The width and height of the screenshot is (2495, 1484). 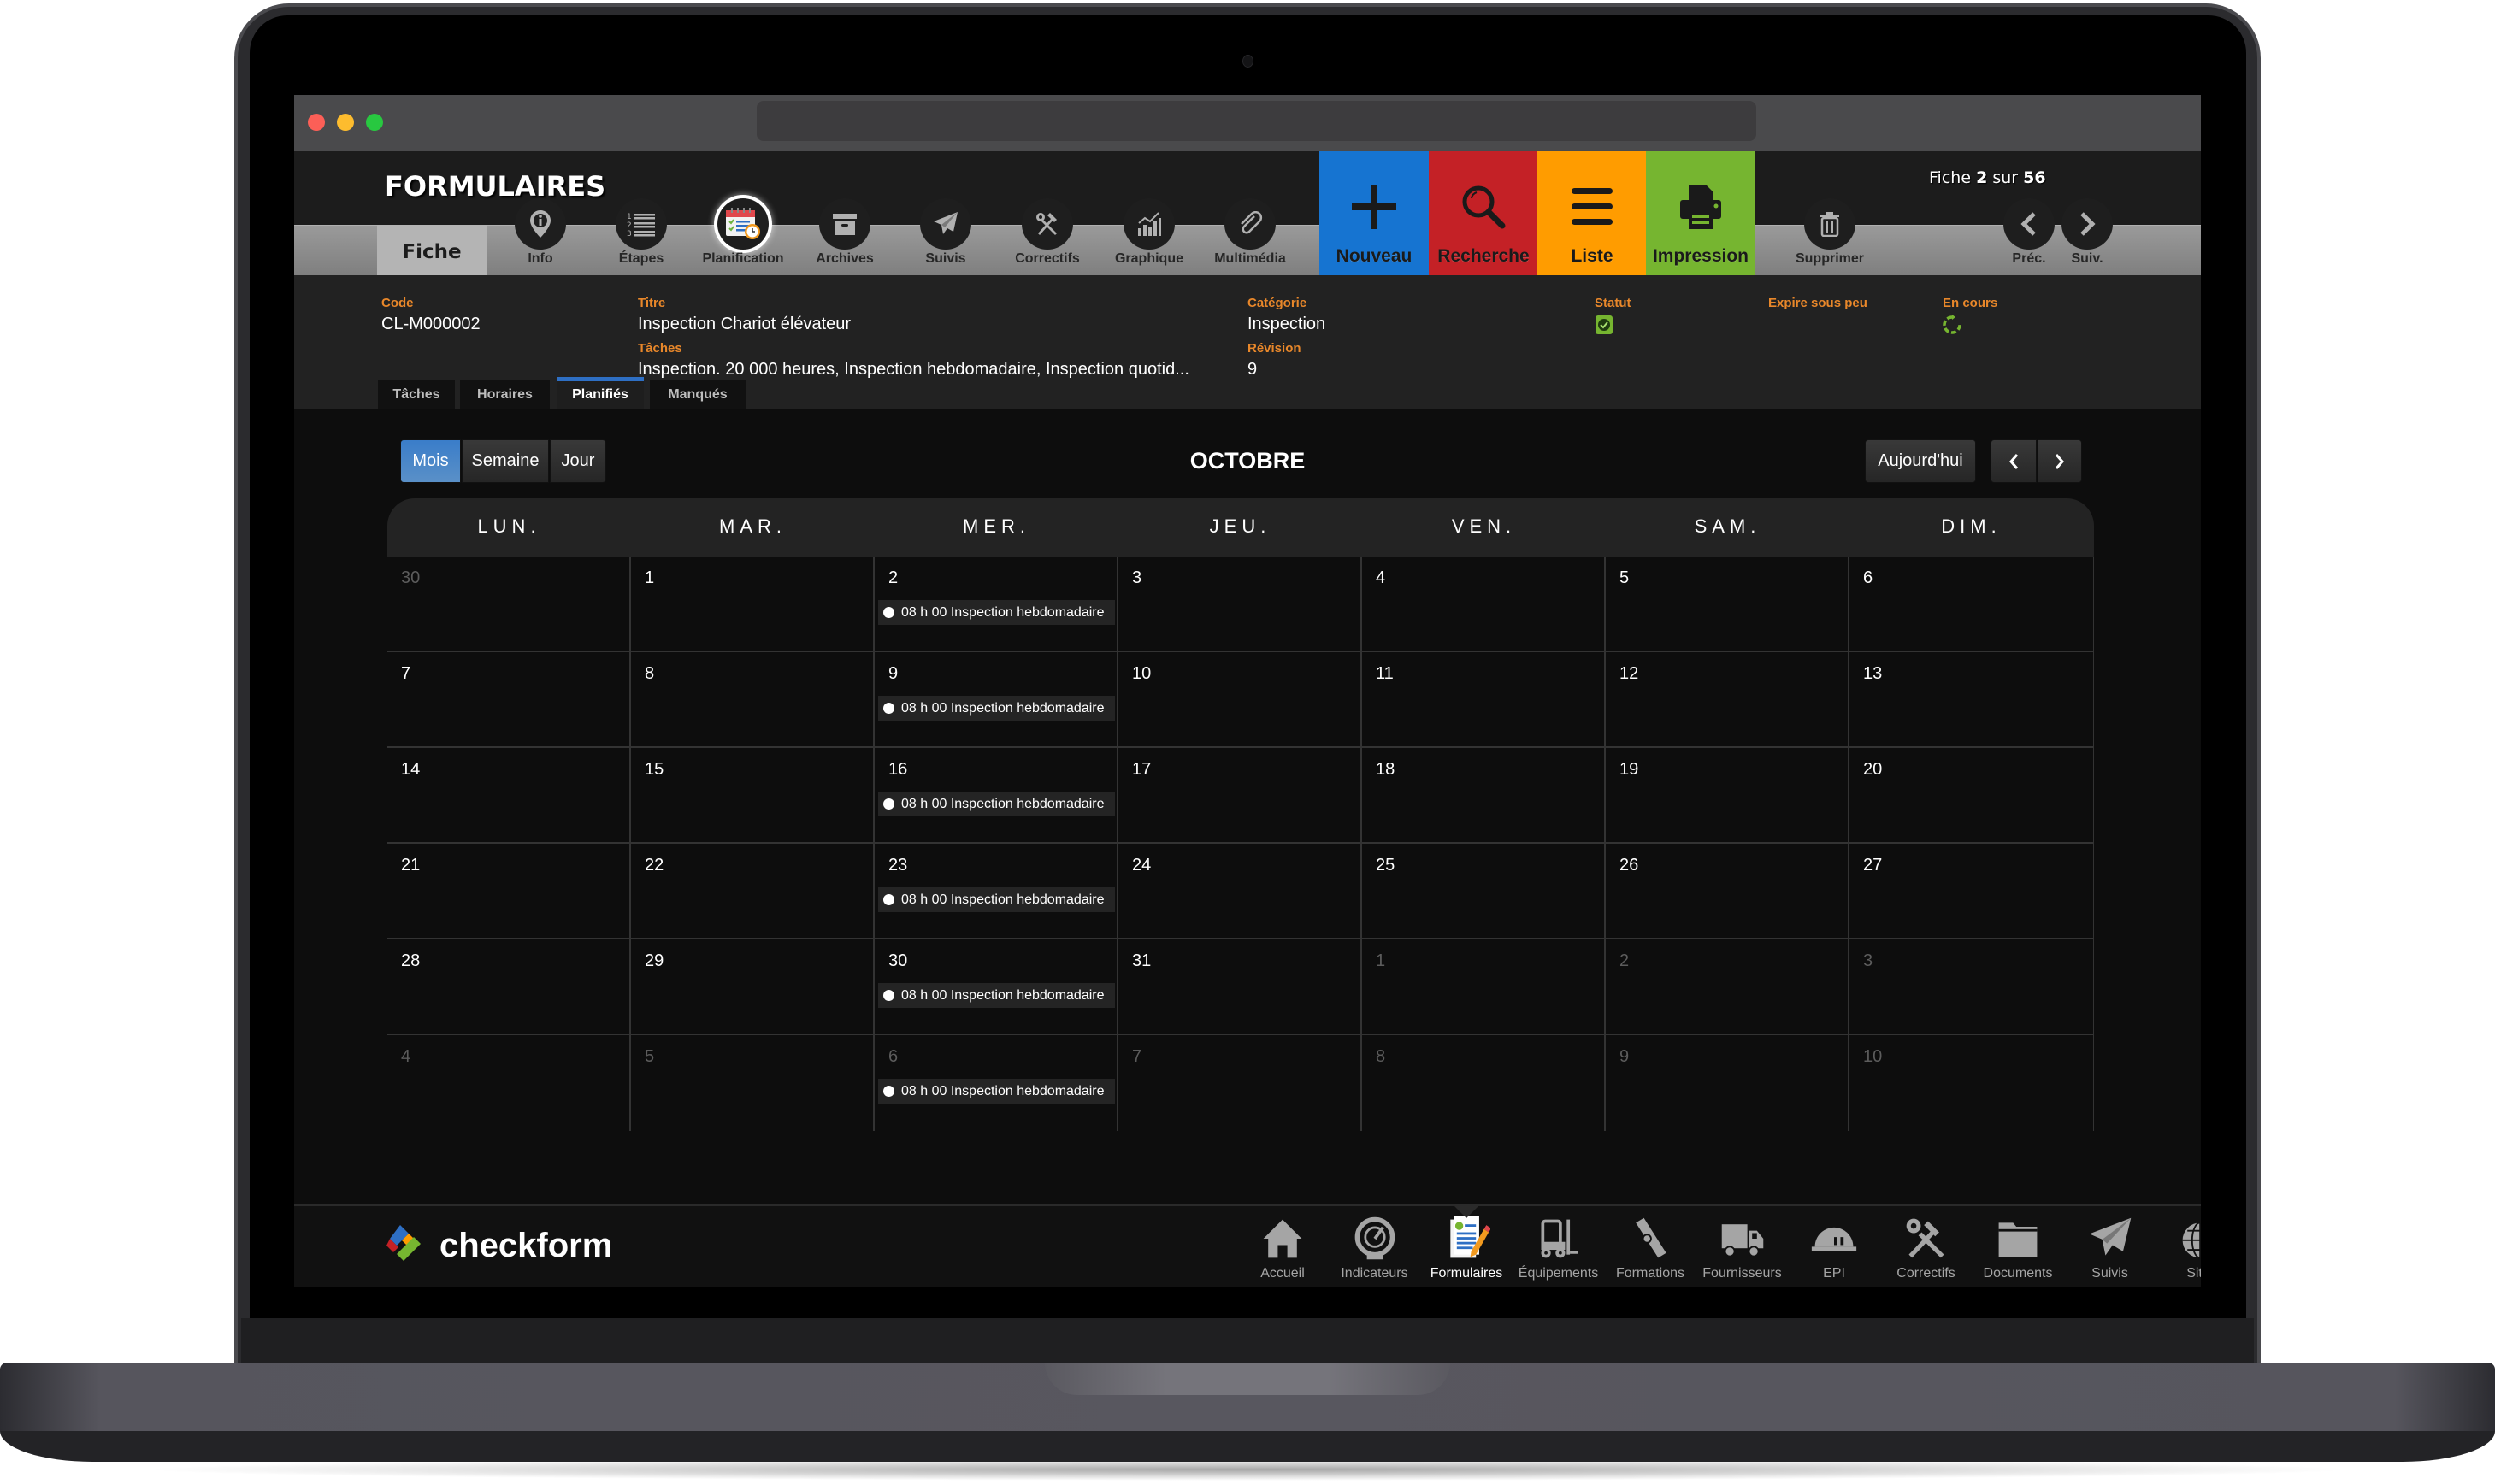 I want to click on toolbar-archives: Archives, so click(x=844, y=236).